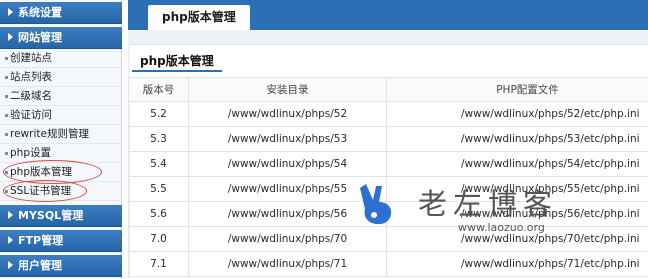  What do you see at coordinates (158, 114) in the screenshot?
I see `version-cell: 5.2` at bounding box center [158, 114].